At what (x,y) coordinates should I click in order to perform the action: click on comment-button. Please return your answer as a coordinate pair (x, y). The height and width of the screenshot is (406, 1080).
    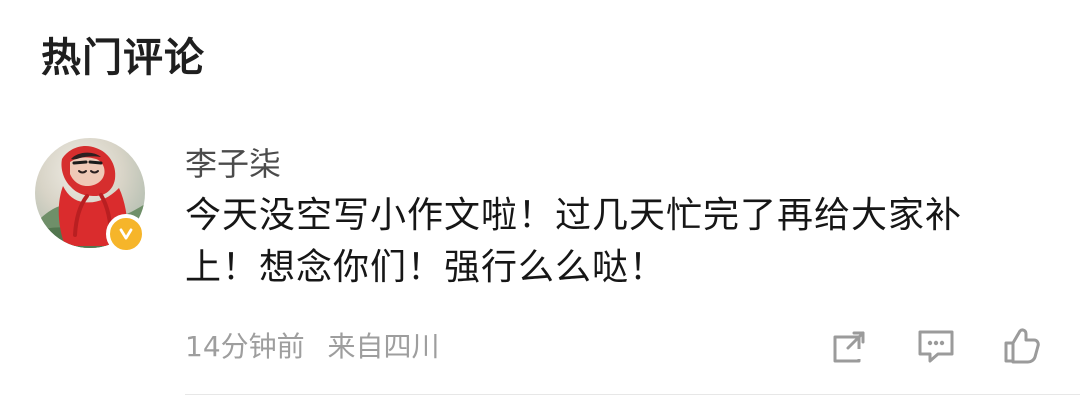
    Looking at the image, I should click on (936, 346).